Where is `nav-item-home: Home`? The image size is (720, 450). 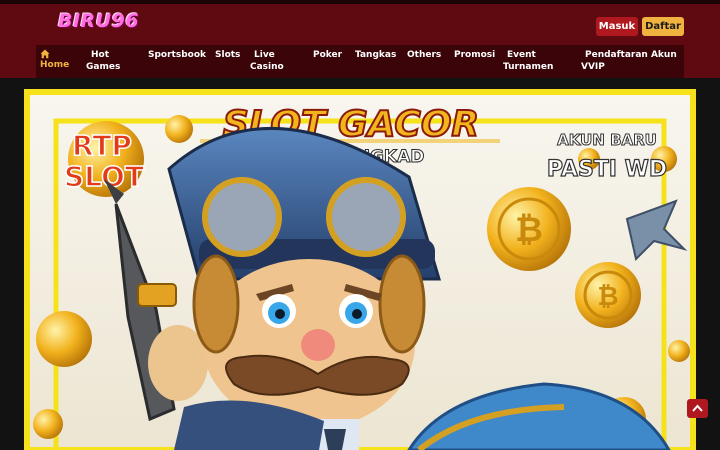
nav-item-home: Home is located at coordinates (54, 60).